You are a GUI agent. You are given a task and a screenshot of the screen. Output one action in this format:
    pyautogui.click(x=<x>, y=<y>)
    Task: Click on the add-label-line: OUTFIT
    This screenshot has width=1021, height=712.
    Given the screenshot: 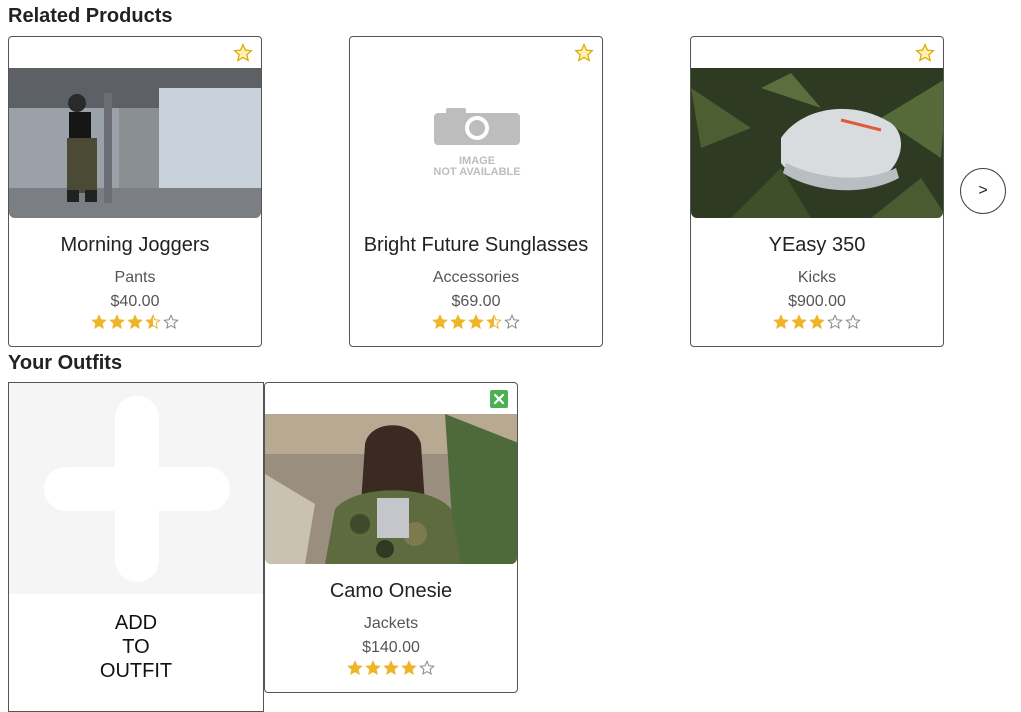 What is the action you would take?
    pyautogui.click(x=136, y=671)
    